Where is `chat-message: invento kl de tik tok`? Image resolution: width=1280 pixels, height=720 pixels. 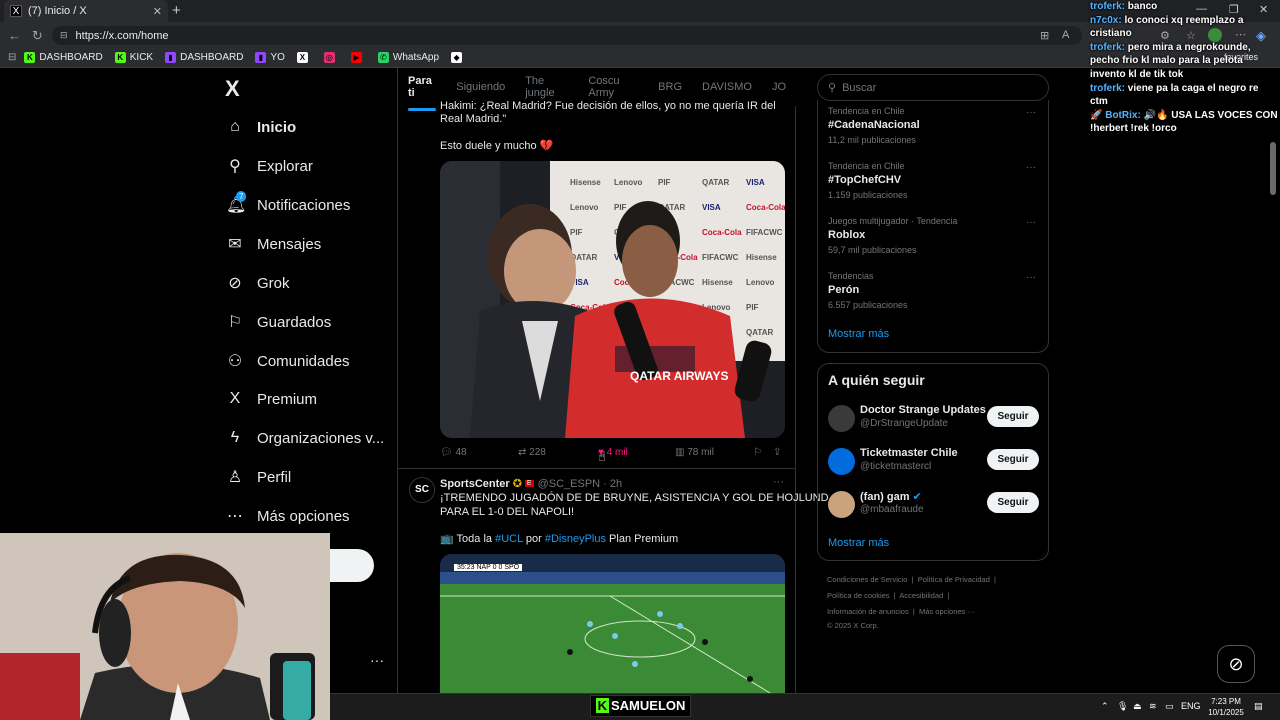 chat-message: invento kl de tik tok is located at coordinates (1136, 74).